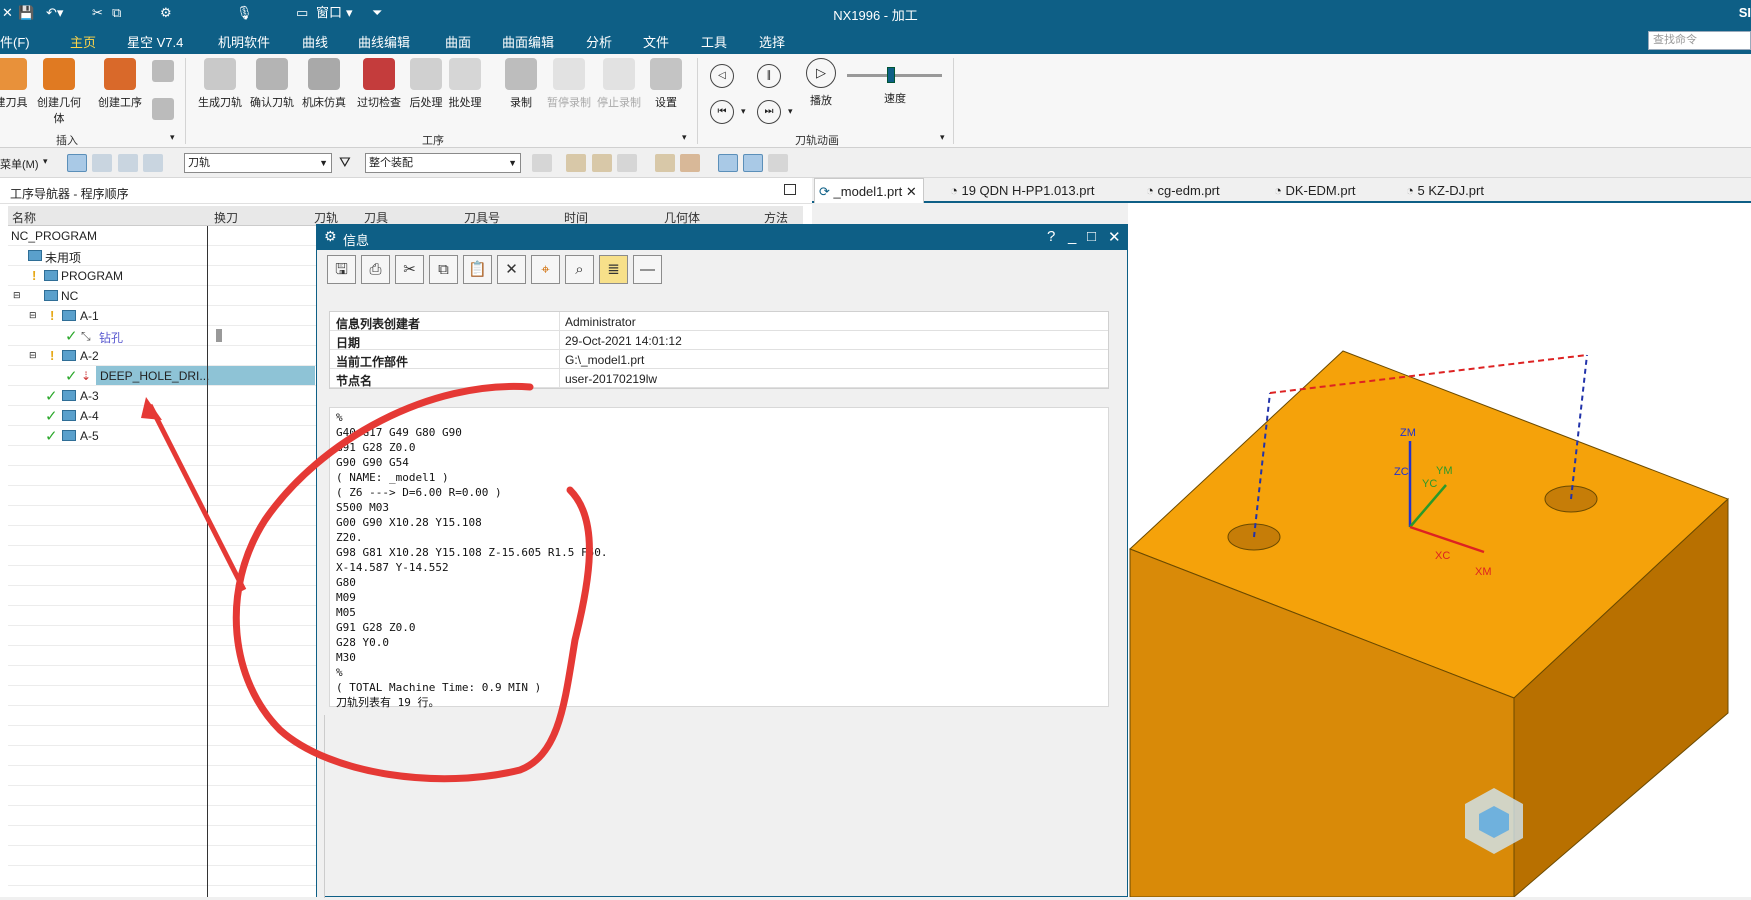 The width and height of the screenshot is (1751, 900). I want to click on rewind-icon: ⏮, so click(722, 112).